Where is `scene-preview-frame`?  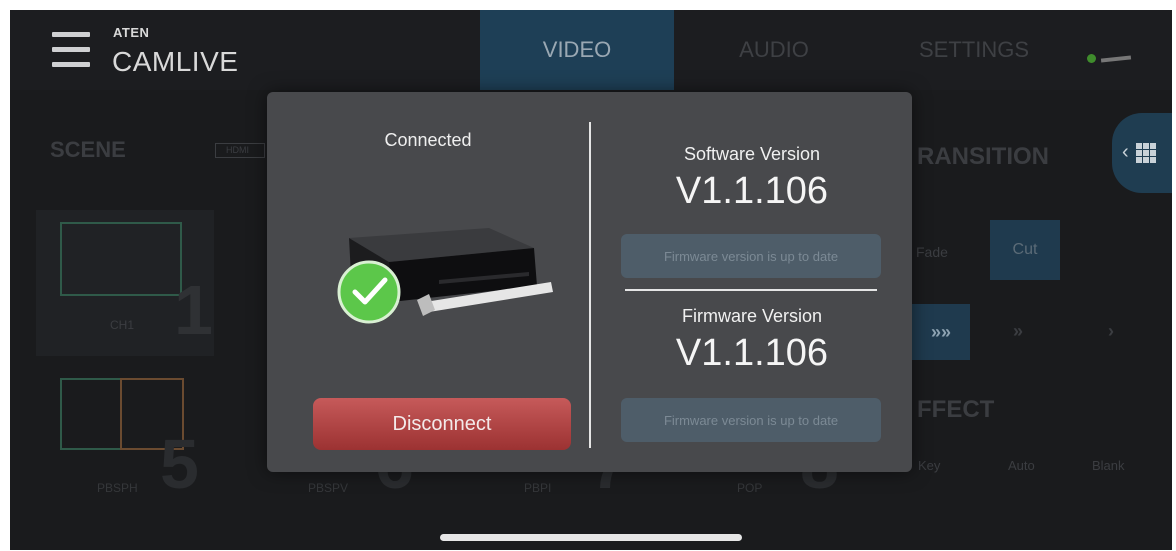 scene-preview-frame is located at coordinates (121, 259).